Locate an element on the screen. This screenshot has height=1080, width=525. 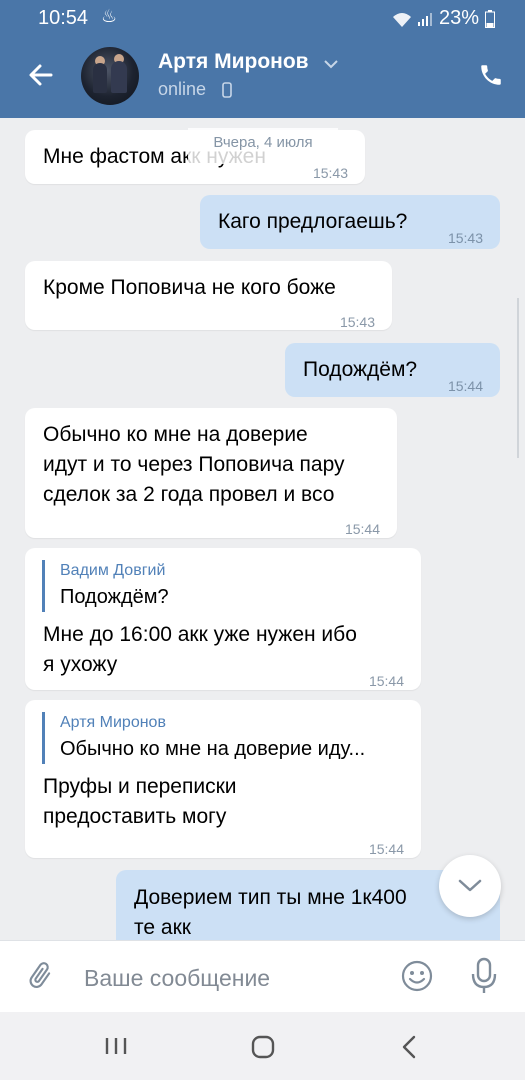
notification-icon: ♨ is located at coordinates (109, 16).